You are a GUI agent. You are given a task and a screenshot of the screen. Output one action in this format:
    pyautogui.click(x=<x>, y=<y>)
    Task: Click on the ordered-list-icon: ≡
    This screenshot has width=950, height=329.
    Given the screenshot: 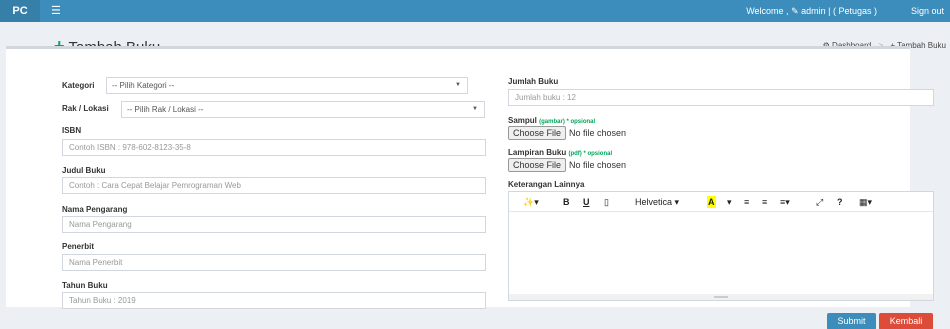 What is the action you would take?
    pyautogui.click(x=764, y=202)
    